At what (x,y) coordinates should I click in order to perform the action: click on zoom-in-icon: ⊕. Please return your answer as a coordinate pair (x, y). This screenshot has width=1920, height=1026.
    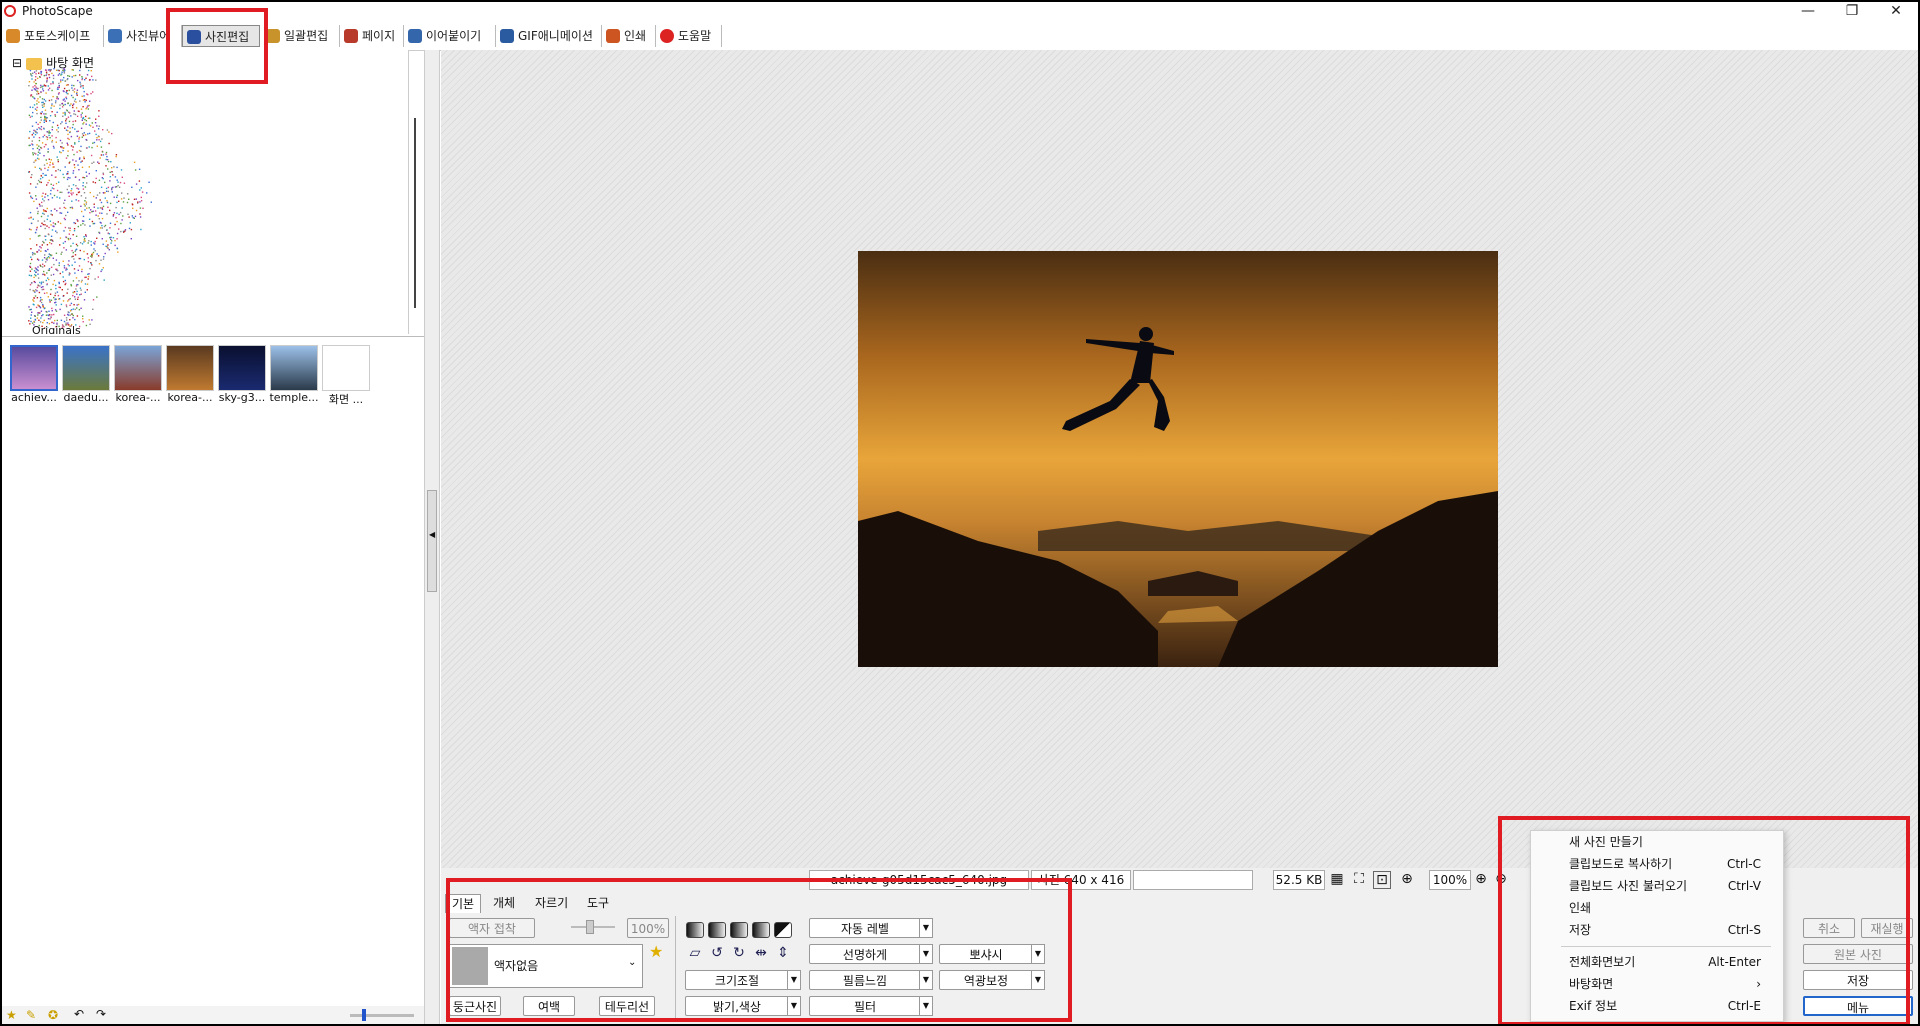
    Looking at the image, I should click on (1481, 879).